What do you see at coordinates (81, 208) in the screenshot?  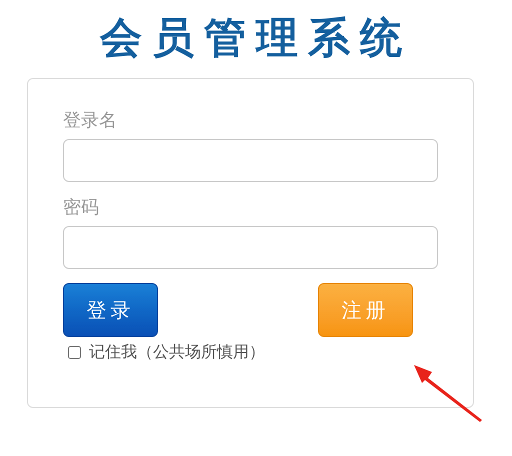 I see `field-label: 密码` at bounding box center [81, 208].